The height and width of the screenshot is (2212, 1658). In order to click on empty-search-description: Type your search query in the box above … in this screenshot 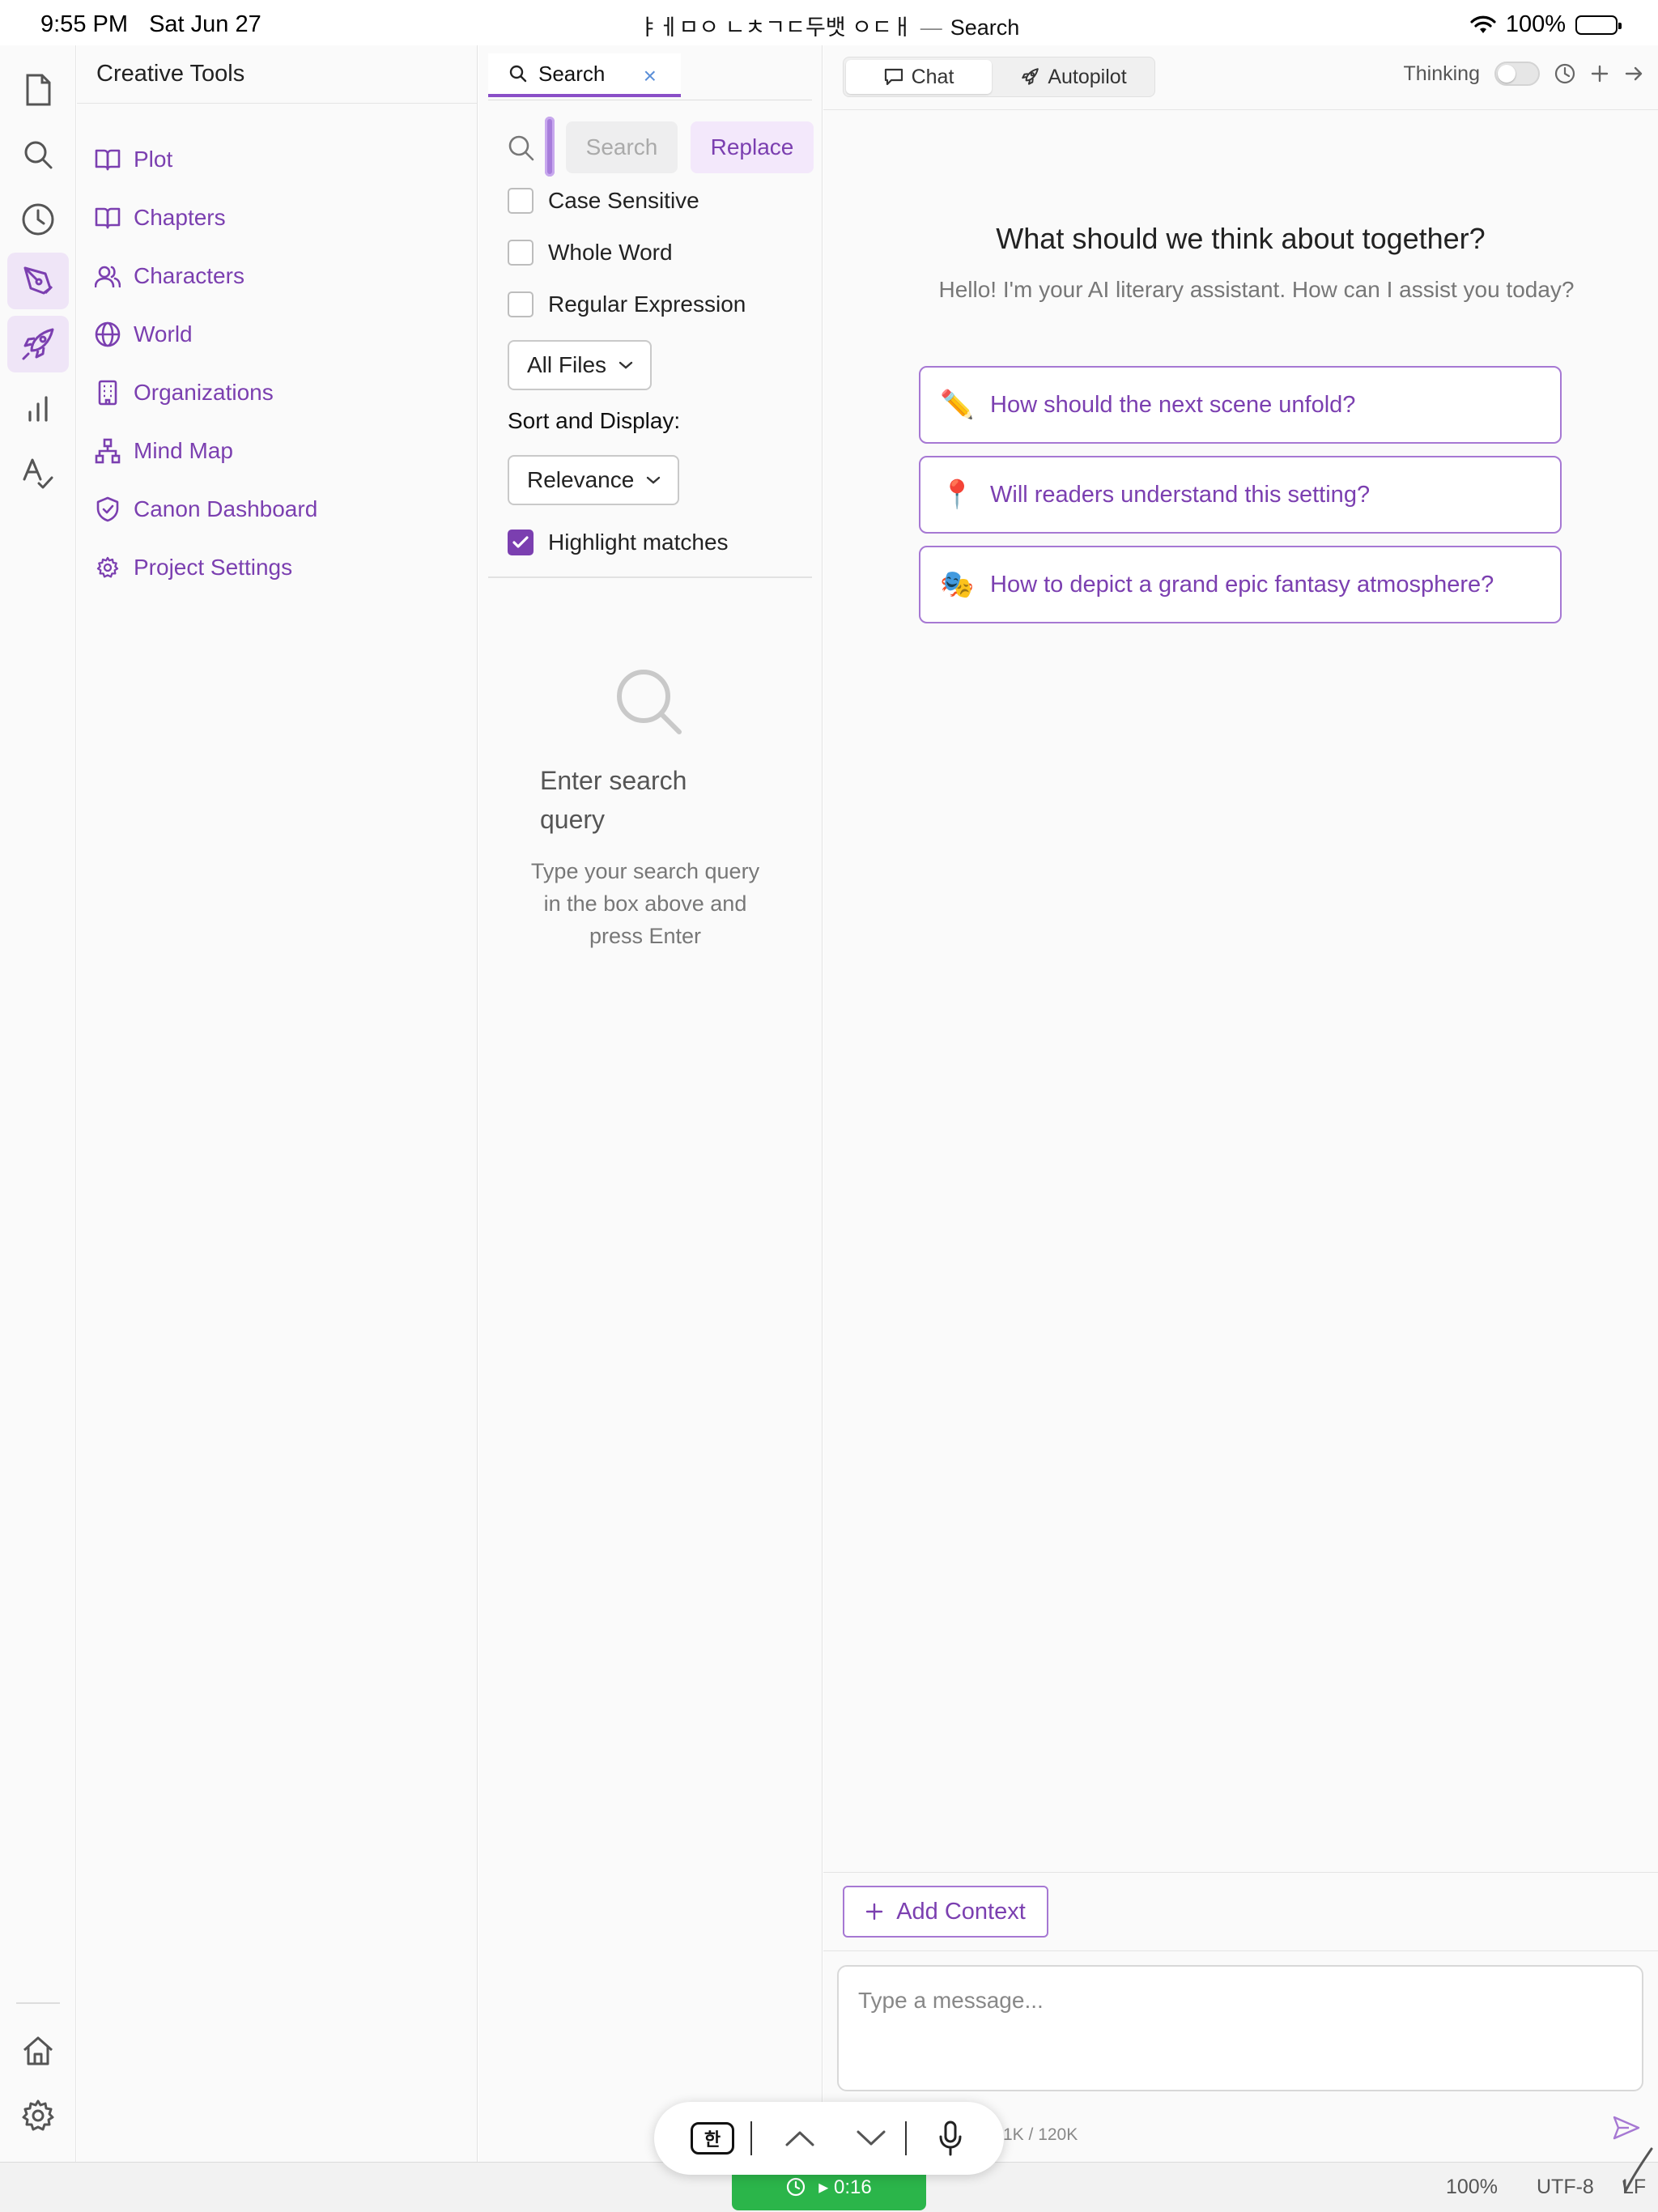, I will do `click(645, 903)`.